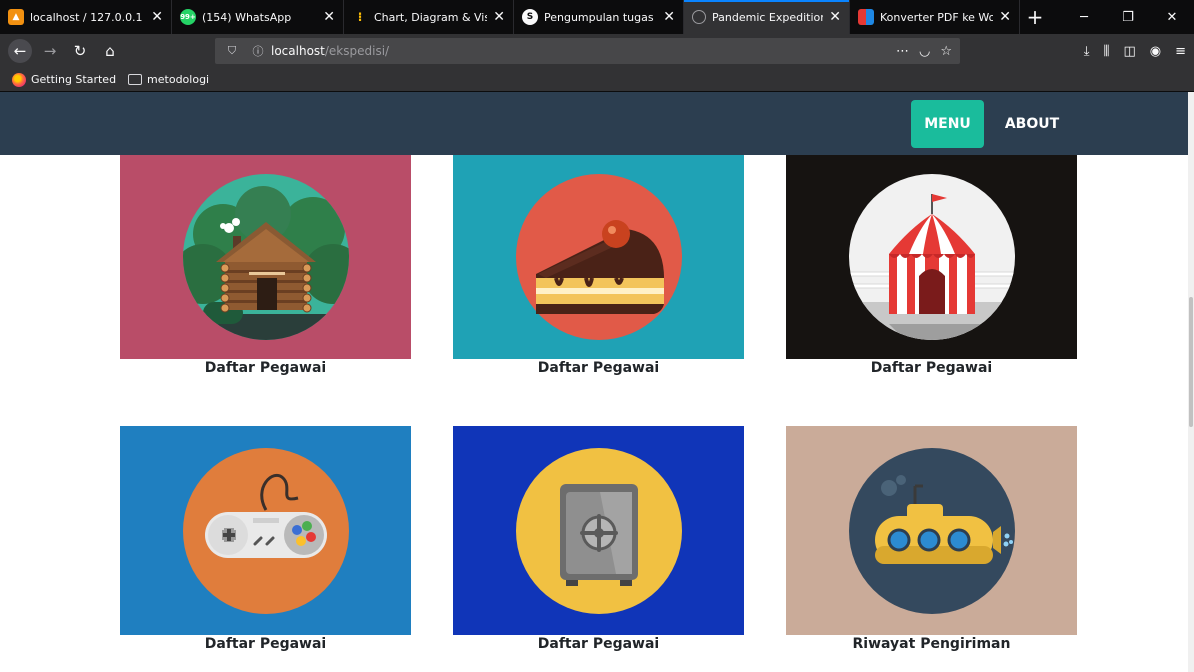  Describe the element at coordinates (931, 644) in the screenshot. I see `card-caption: Riwayat Pengiriman` at that location.